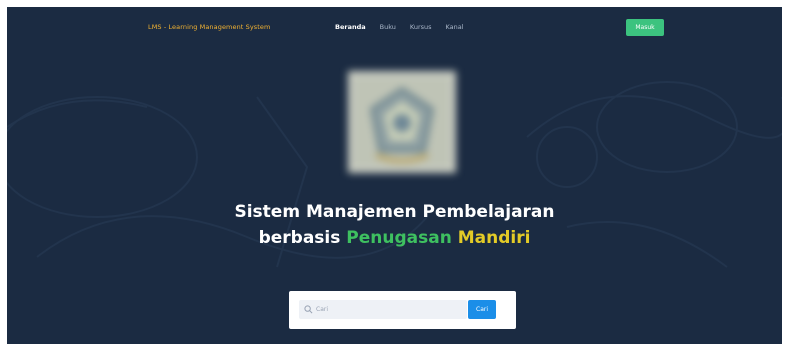 The width and height of the screenshot is (789, 344). I want to click on hero-title-green: Penugasan, so click(399, 238).